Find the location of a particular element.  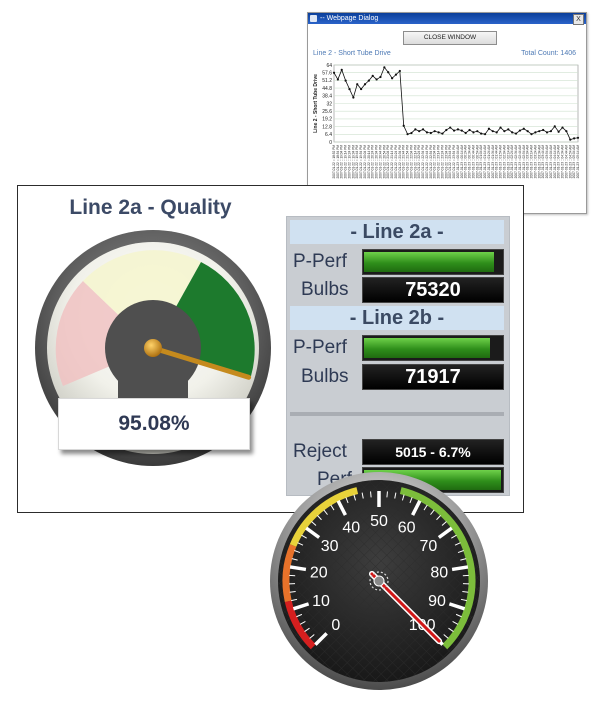

speedometer-tick-label: 80 is located at coordinates (439, 572).